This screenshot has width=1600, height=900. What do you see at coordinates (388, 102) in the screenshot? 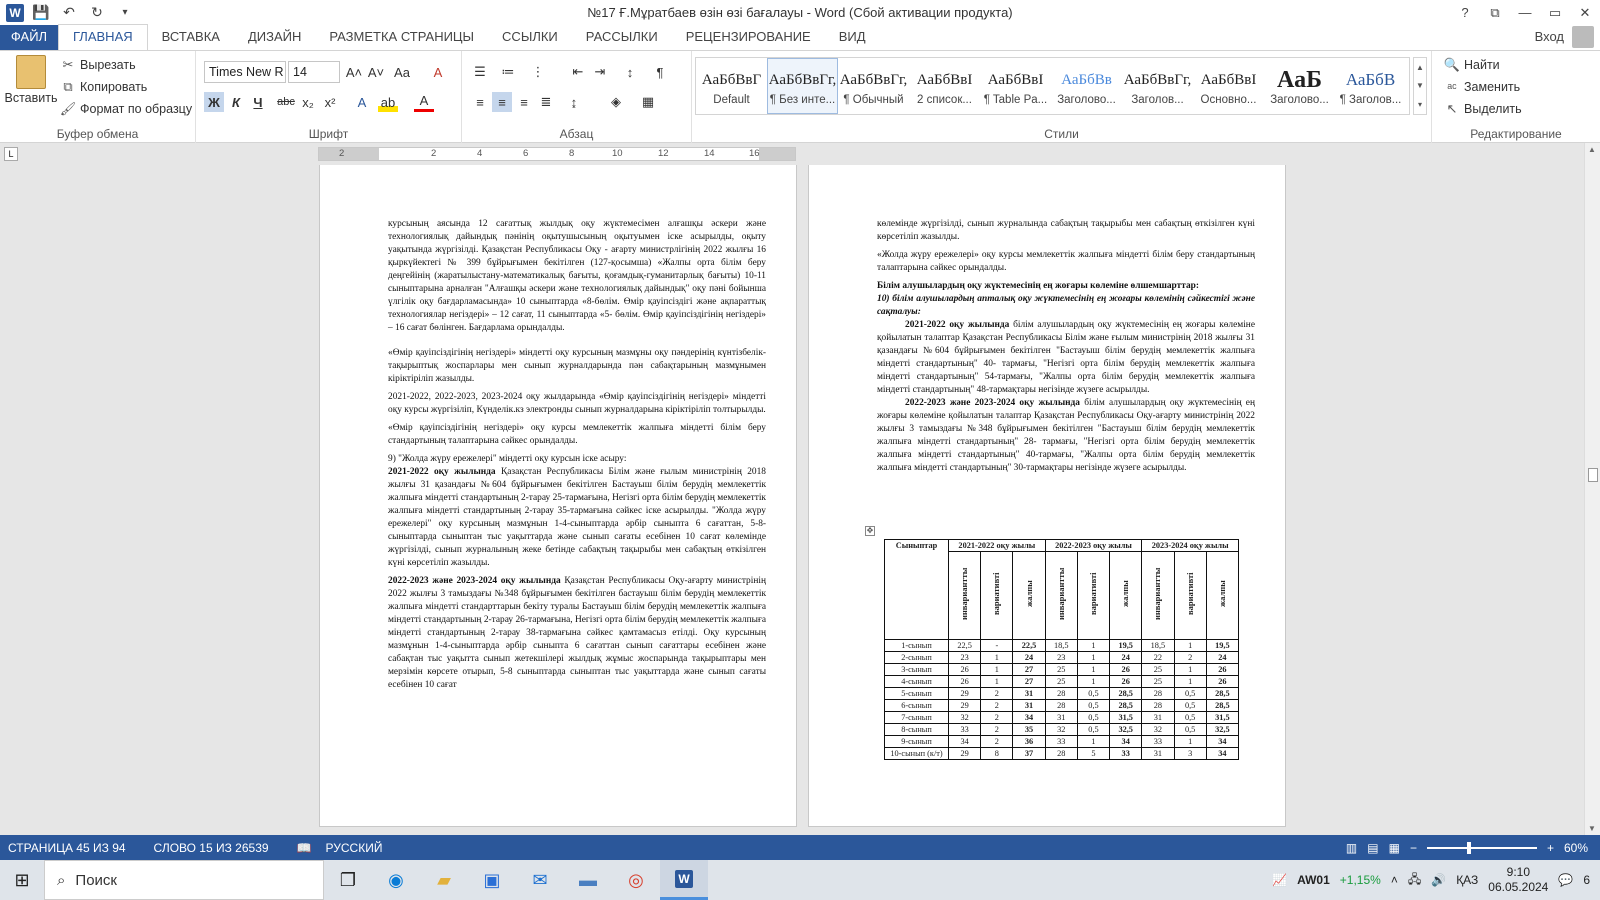
I see `highlight-icon: ab` at bounding box center [388, 102].